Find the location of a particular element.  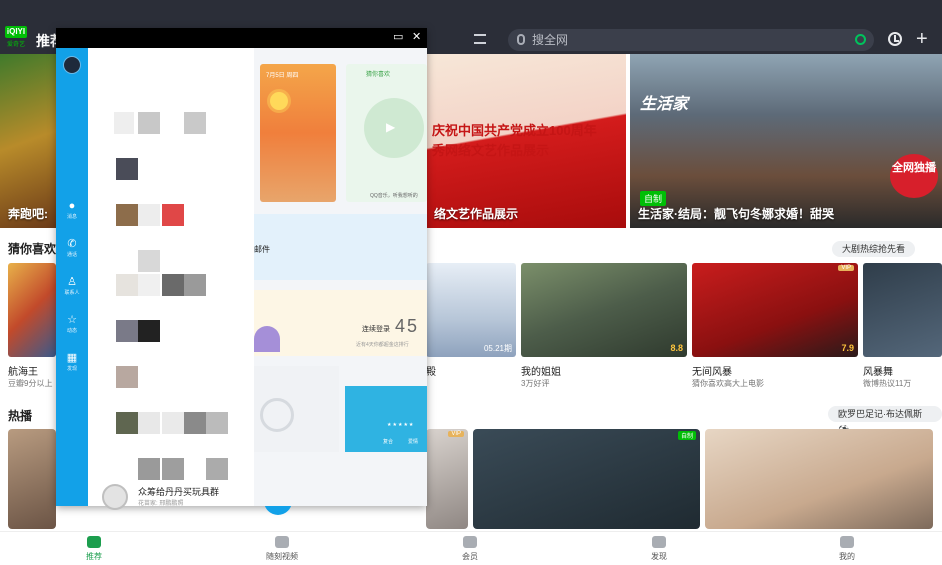

signin-days: 45 is located at coordinates (407, 326).